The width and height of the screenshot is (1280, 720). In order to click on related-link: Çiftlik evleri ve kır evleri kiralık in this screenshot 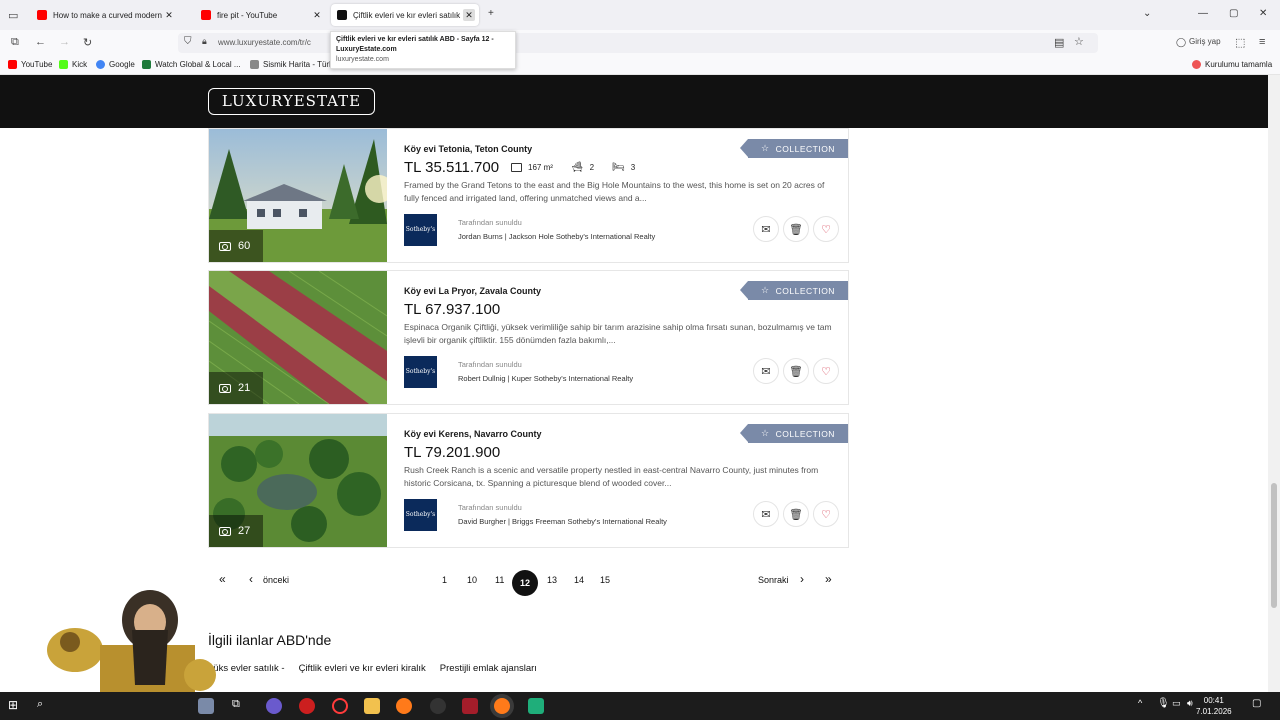, I will do `click(362, 668)`.